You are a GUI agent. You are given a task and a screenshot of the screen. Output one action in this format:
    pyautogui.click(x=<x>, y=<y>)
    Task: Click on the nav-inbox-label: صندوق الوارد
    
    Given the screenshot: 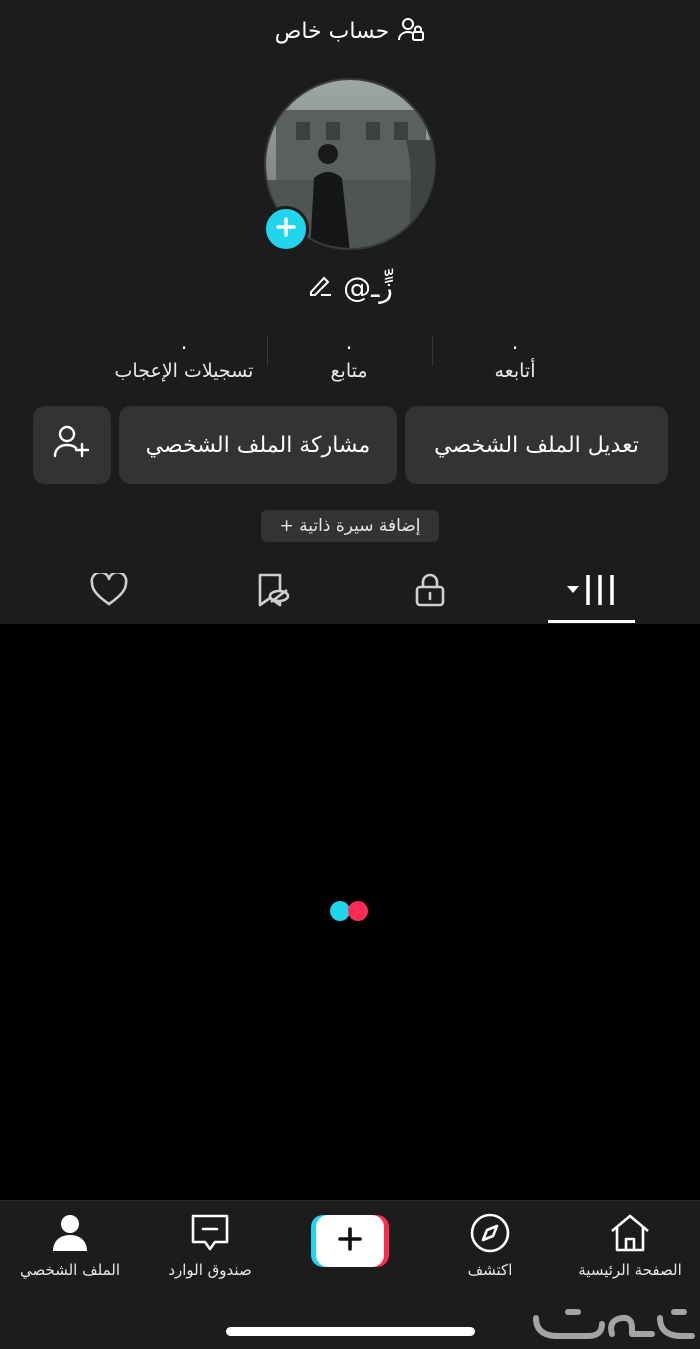 What is the action you would take?
    pyautogui.click(x=210, y=1270)
    